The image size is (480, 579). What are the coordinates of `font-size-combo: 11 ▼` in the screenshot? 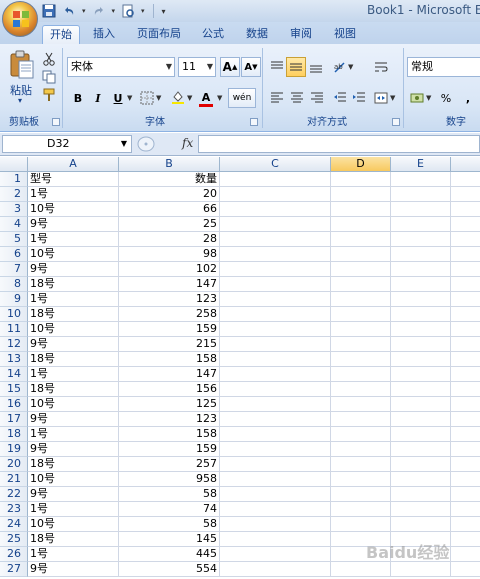 It's located at (197, 67).